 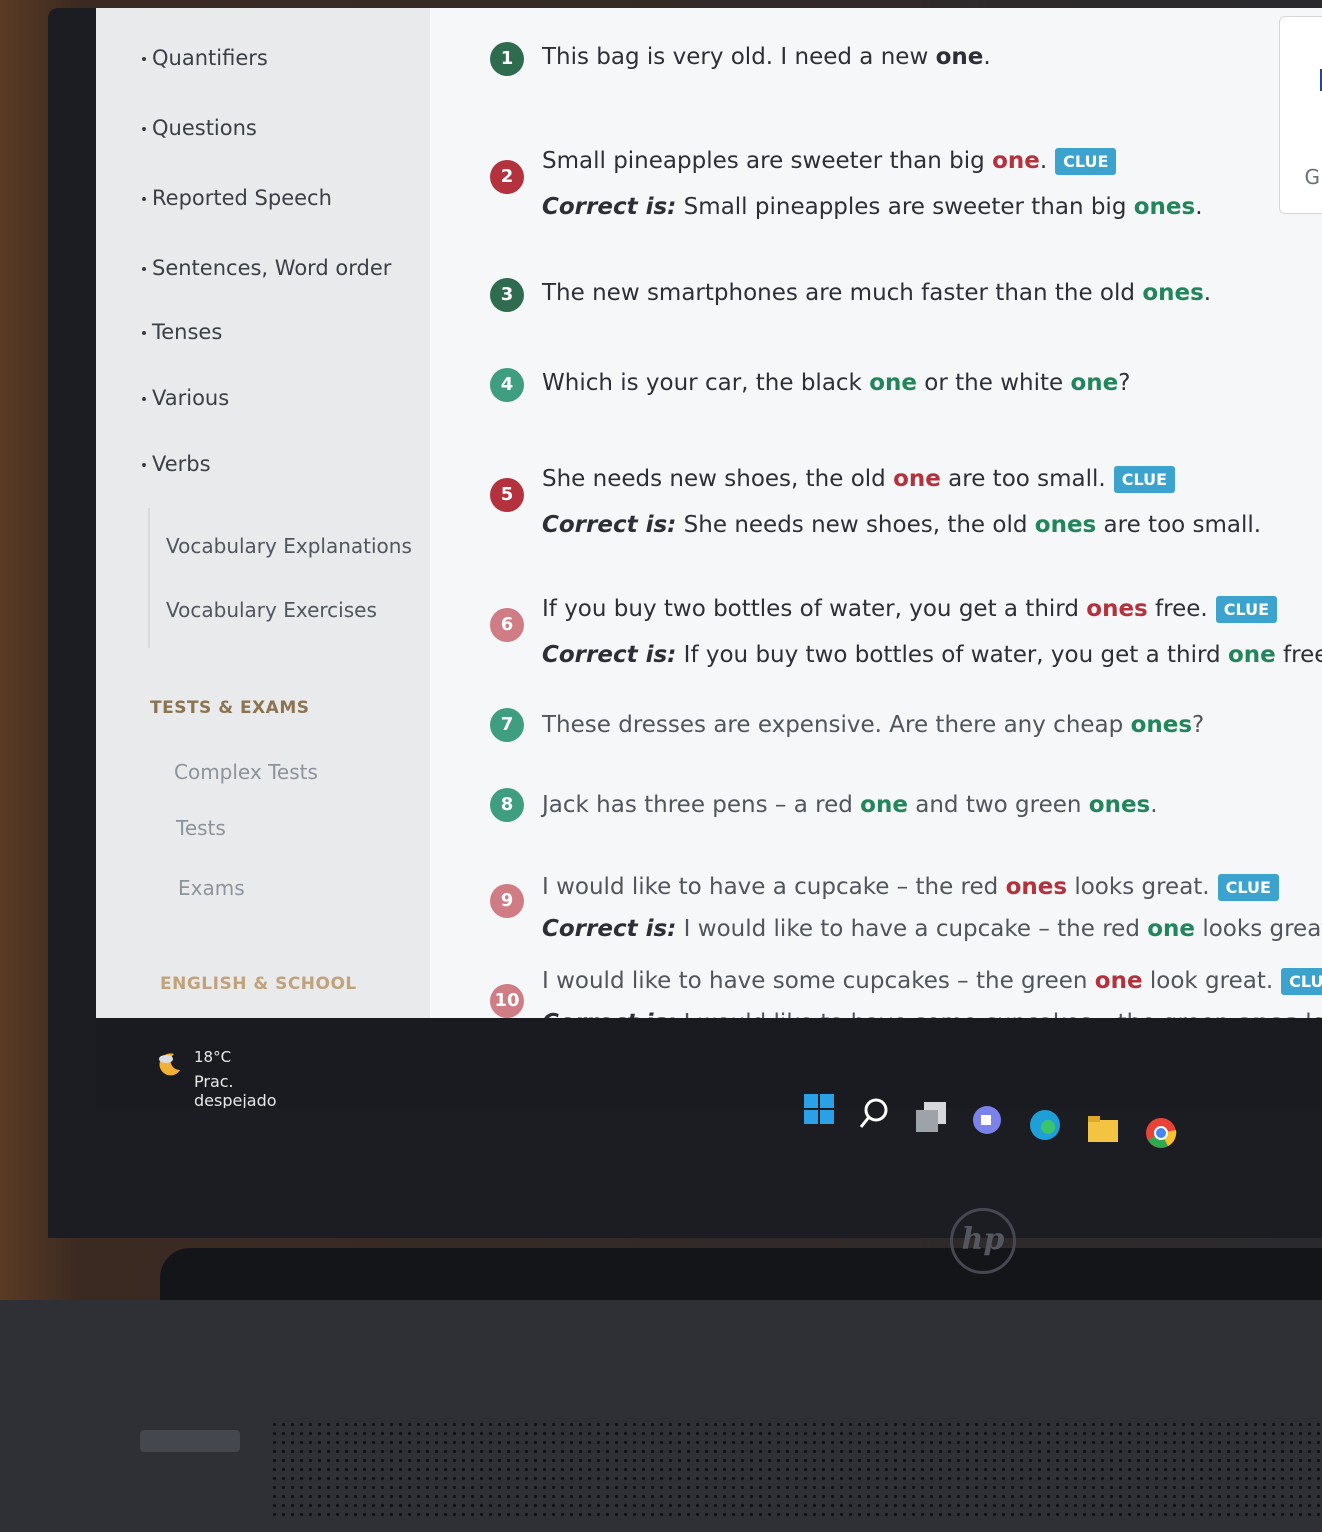 I want to click on sentence-text: free., so click(x=1177, y=609).